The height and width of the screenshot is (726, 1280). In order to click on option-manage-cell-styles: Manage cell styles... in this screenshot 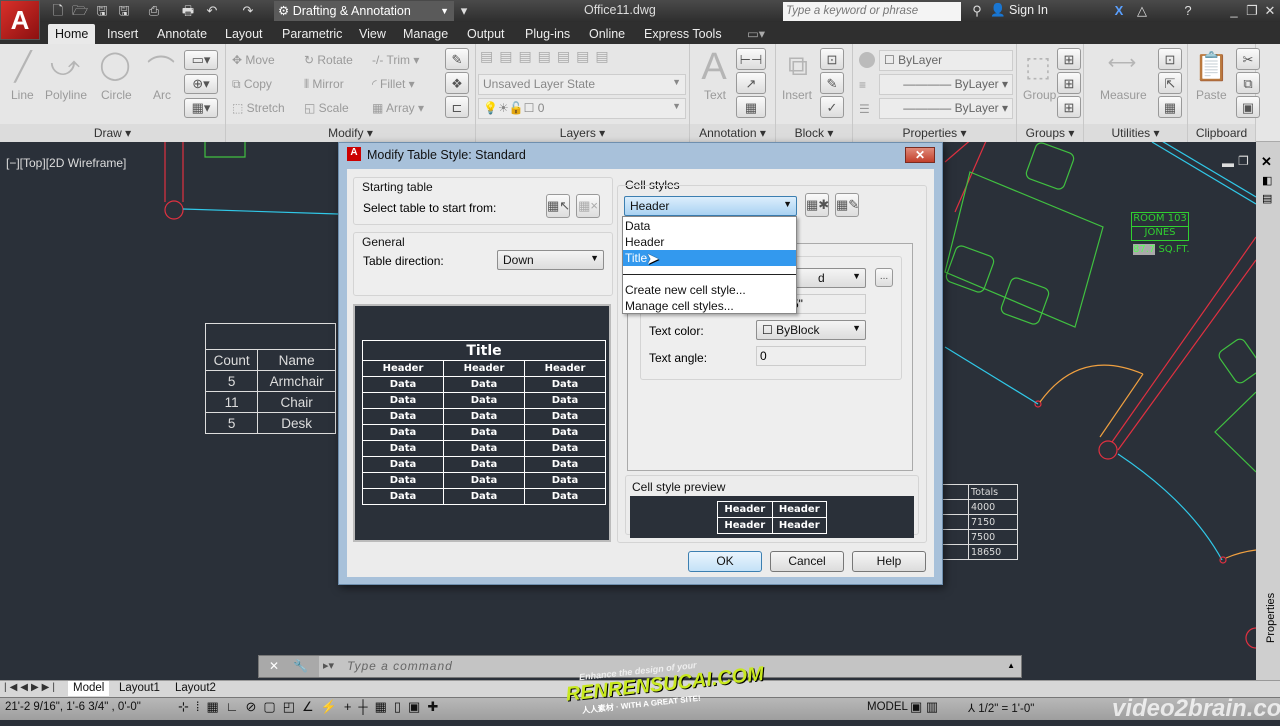, I will do `click(709, 306)`.